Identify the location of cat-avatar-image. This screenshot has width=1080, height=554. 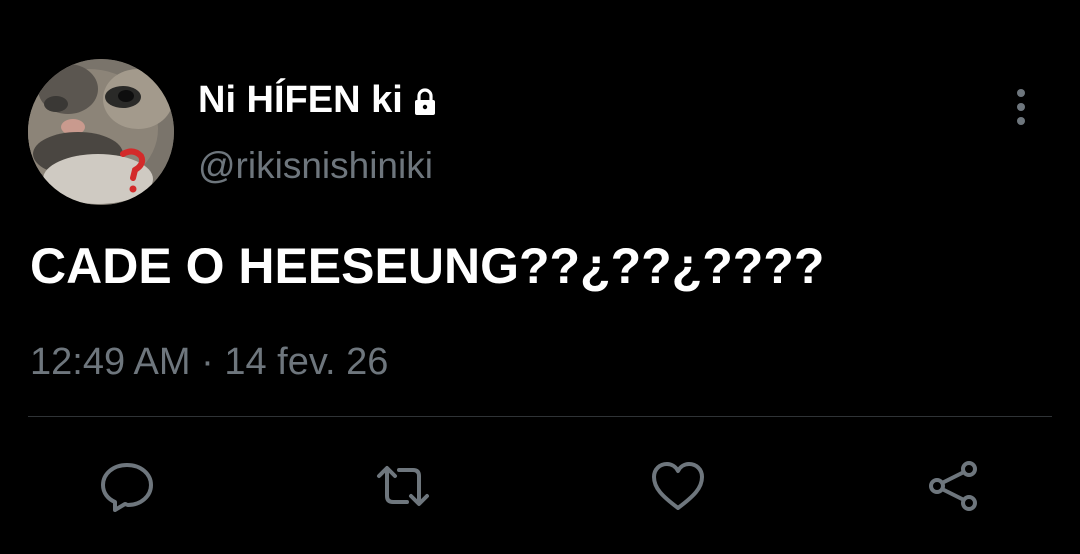
(101, 132).